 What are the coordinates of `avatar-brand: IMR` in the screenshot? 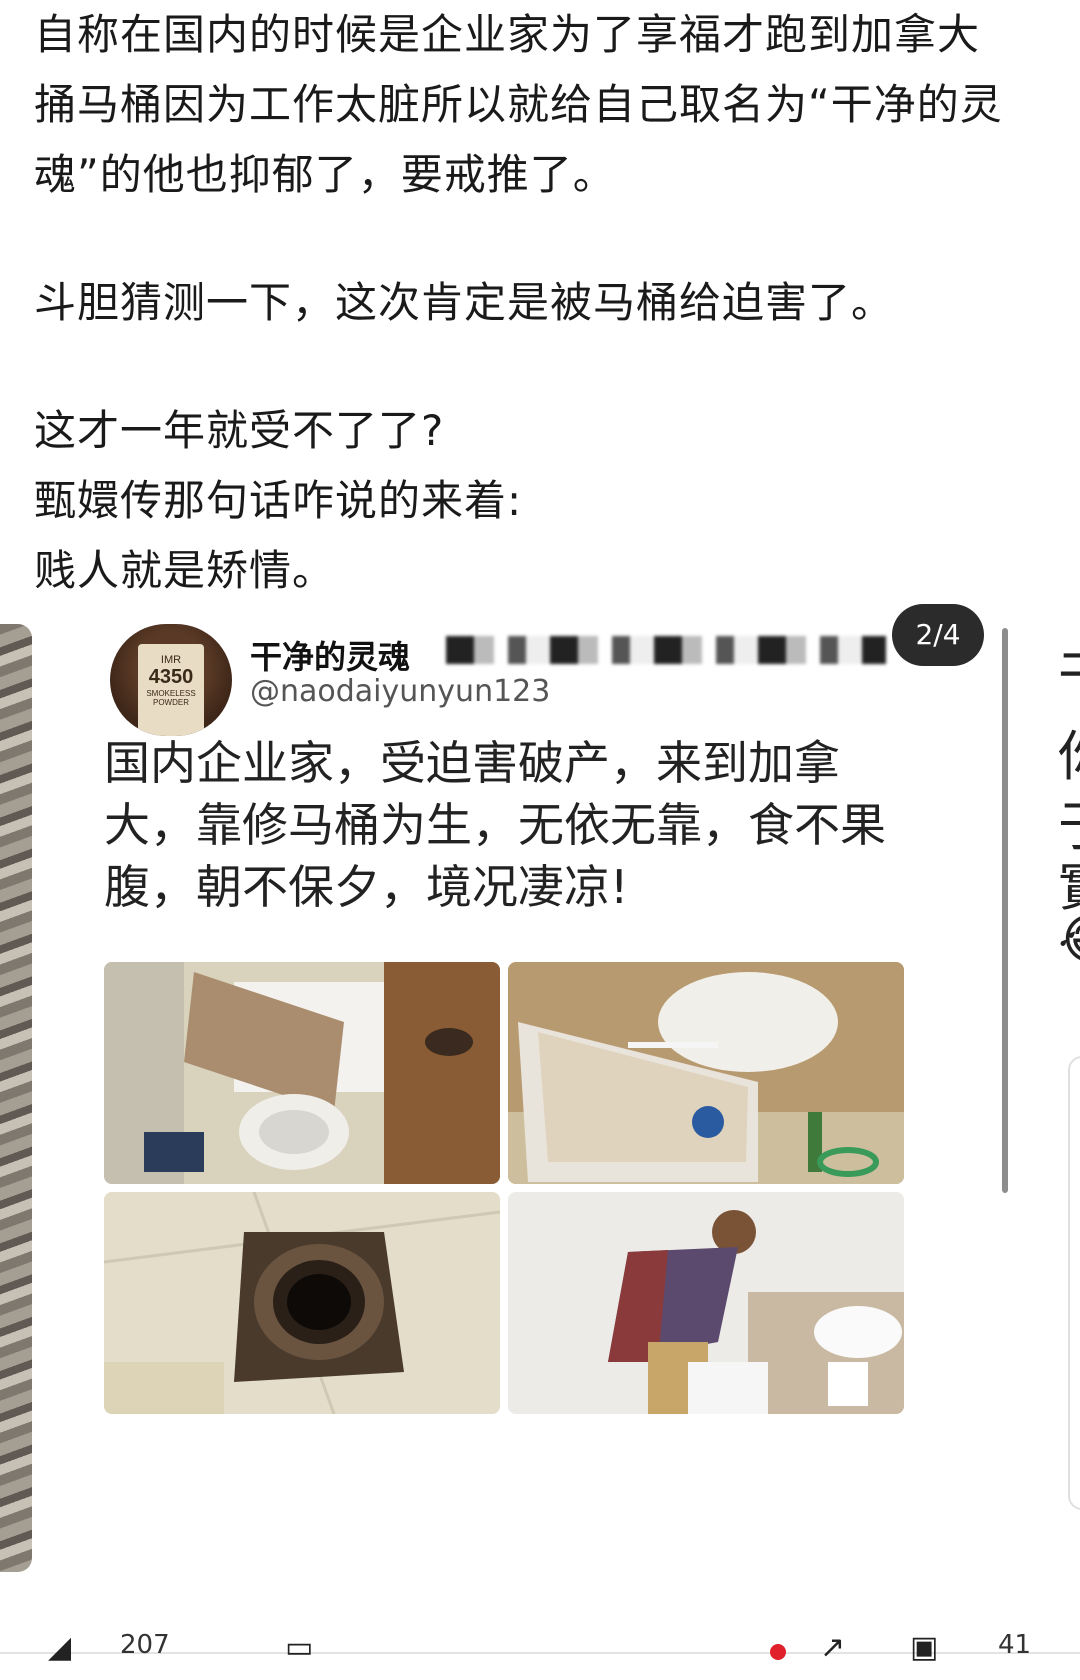 It's located at (171, 660).